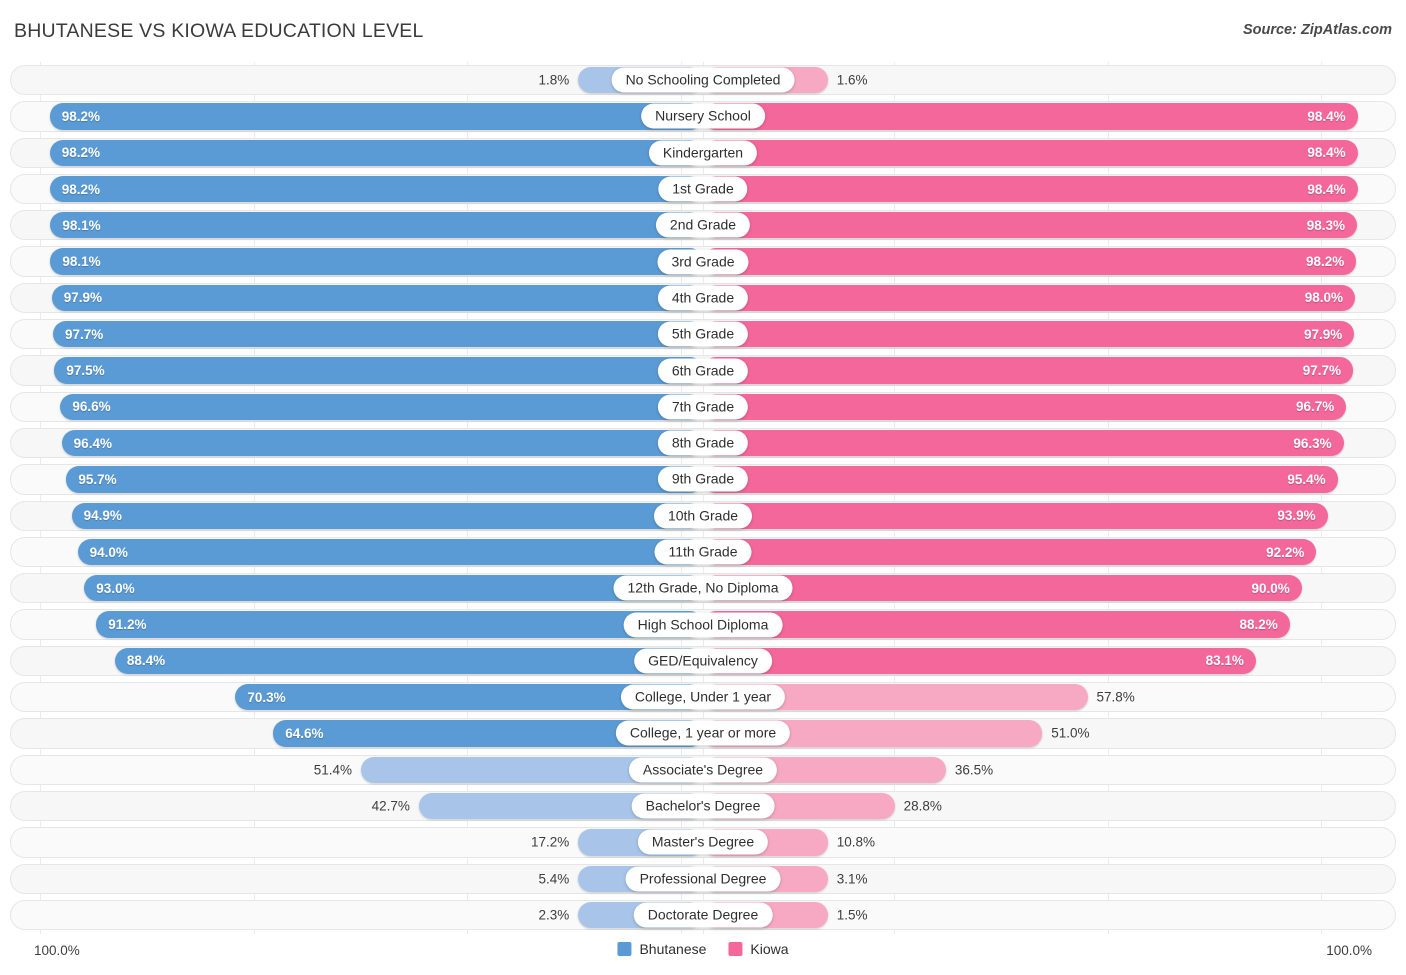  Describe the element at coordinates (1224, 661) in the screenshot. I see `bar-value-label: 83.1%` at that location.